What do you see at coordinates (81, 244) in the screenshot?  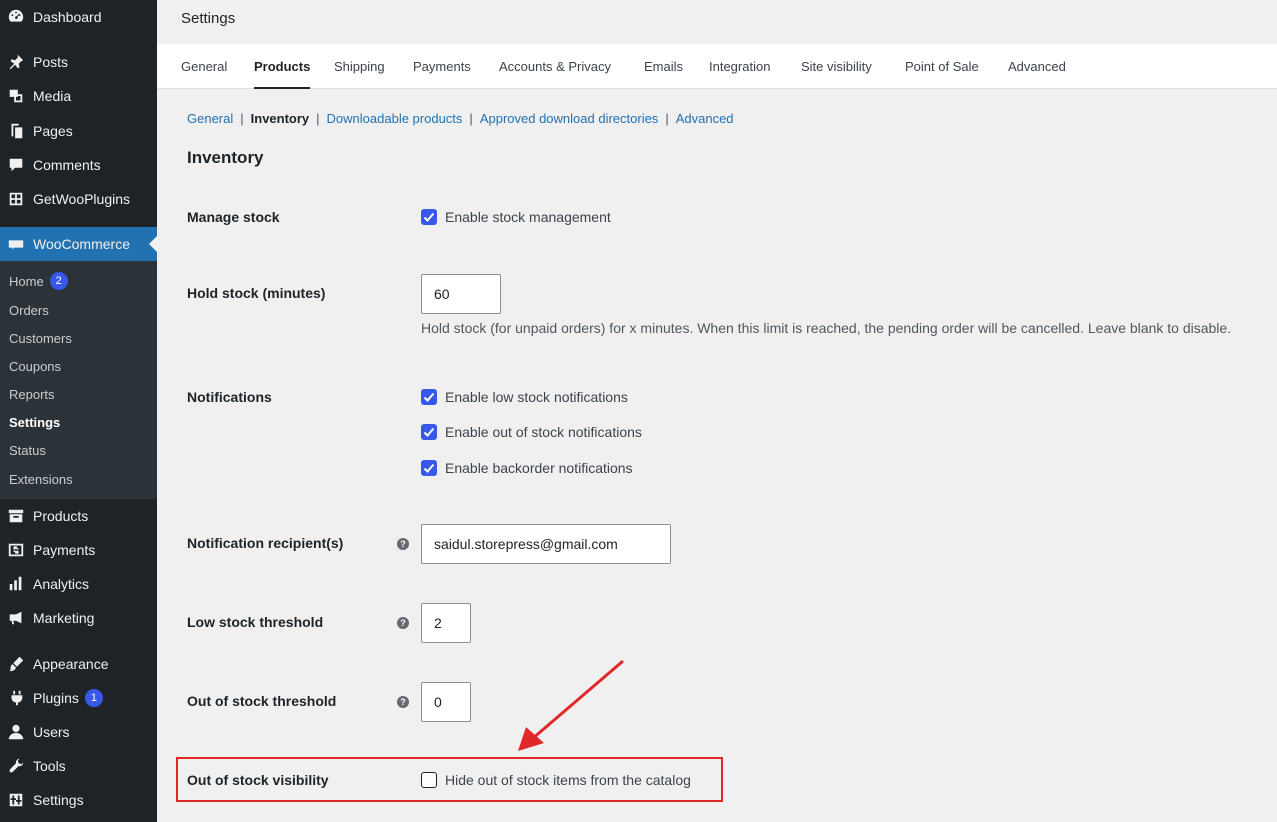 I see `menu-label: WooCommerce` at bounding box center [81, 244].